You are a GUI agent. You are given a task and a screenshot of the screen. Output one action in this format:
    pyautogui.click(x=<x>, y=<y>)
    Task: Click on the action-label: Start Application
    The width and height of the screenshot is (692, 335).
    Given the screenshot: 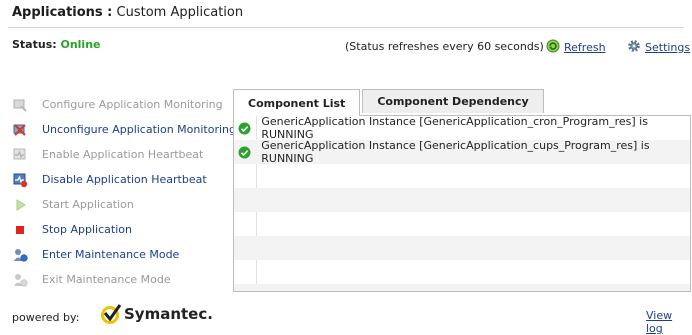 What is the action you would take?
    pyautogui.click(x=88, y=204)
    